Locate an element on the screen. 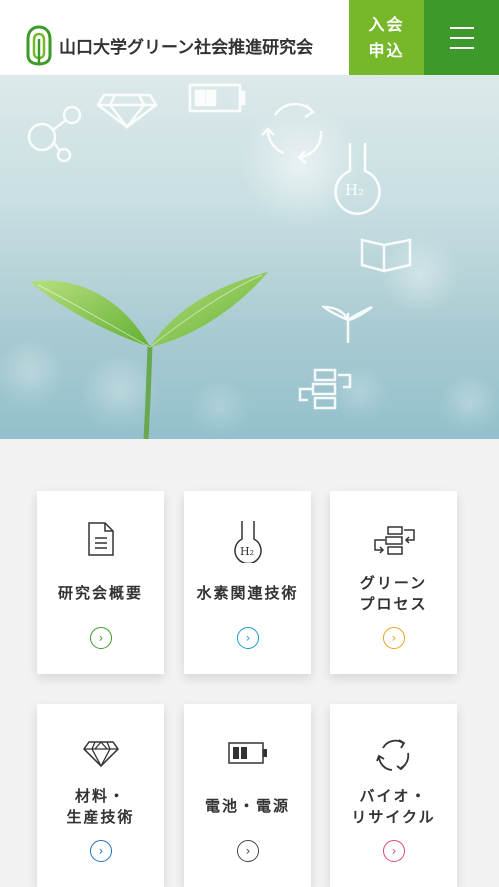 The image size is (499, 887). card-green-process: グリーン プロセス › is located at coordinates (393, 582).